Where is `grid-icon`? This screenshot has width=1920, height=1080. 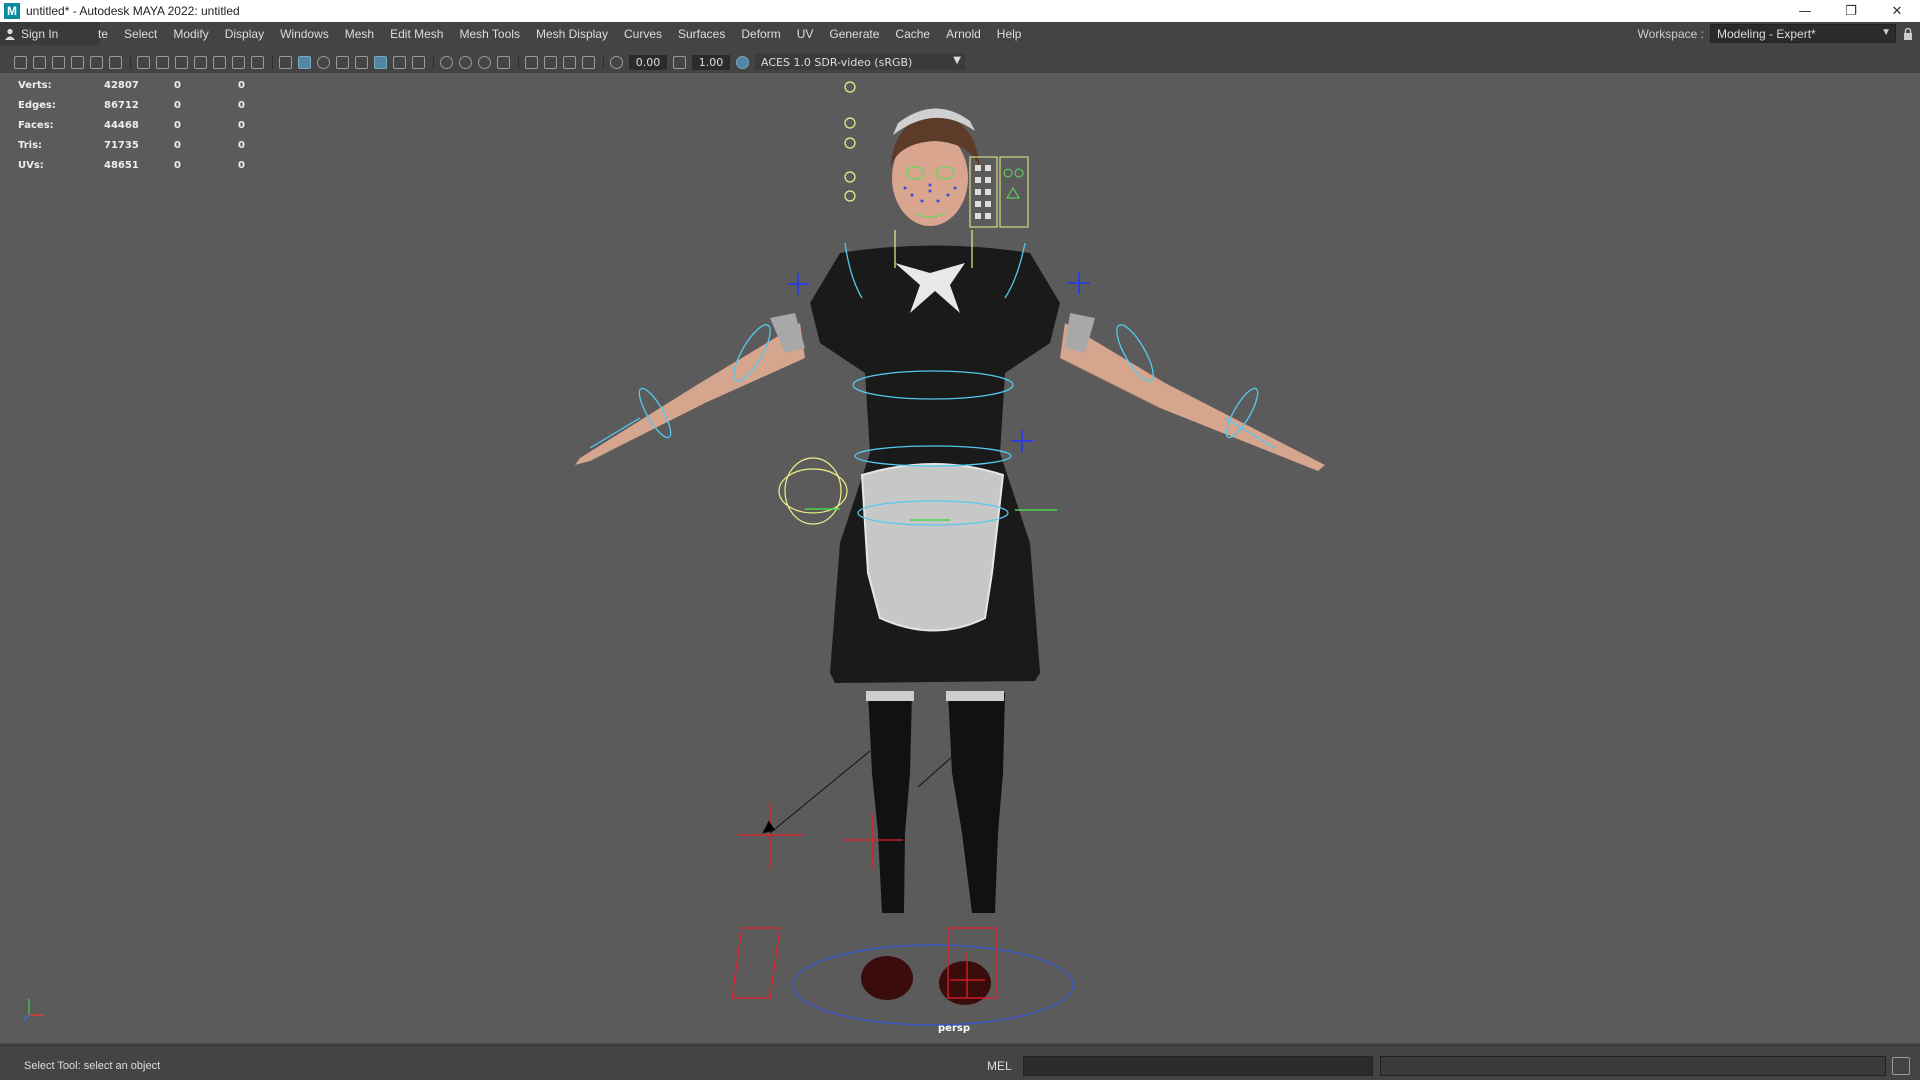 grid-icon is located at coordinates (143, 62).